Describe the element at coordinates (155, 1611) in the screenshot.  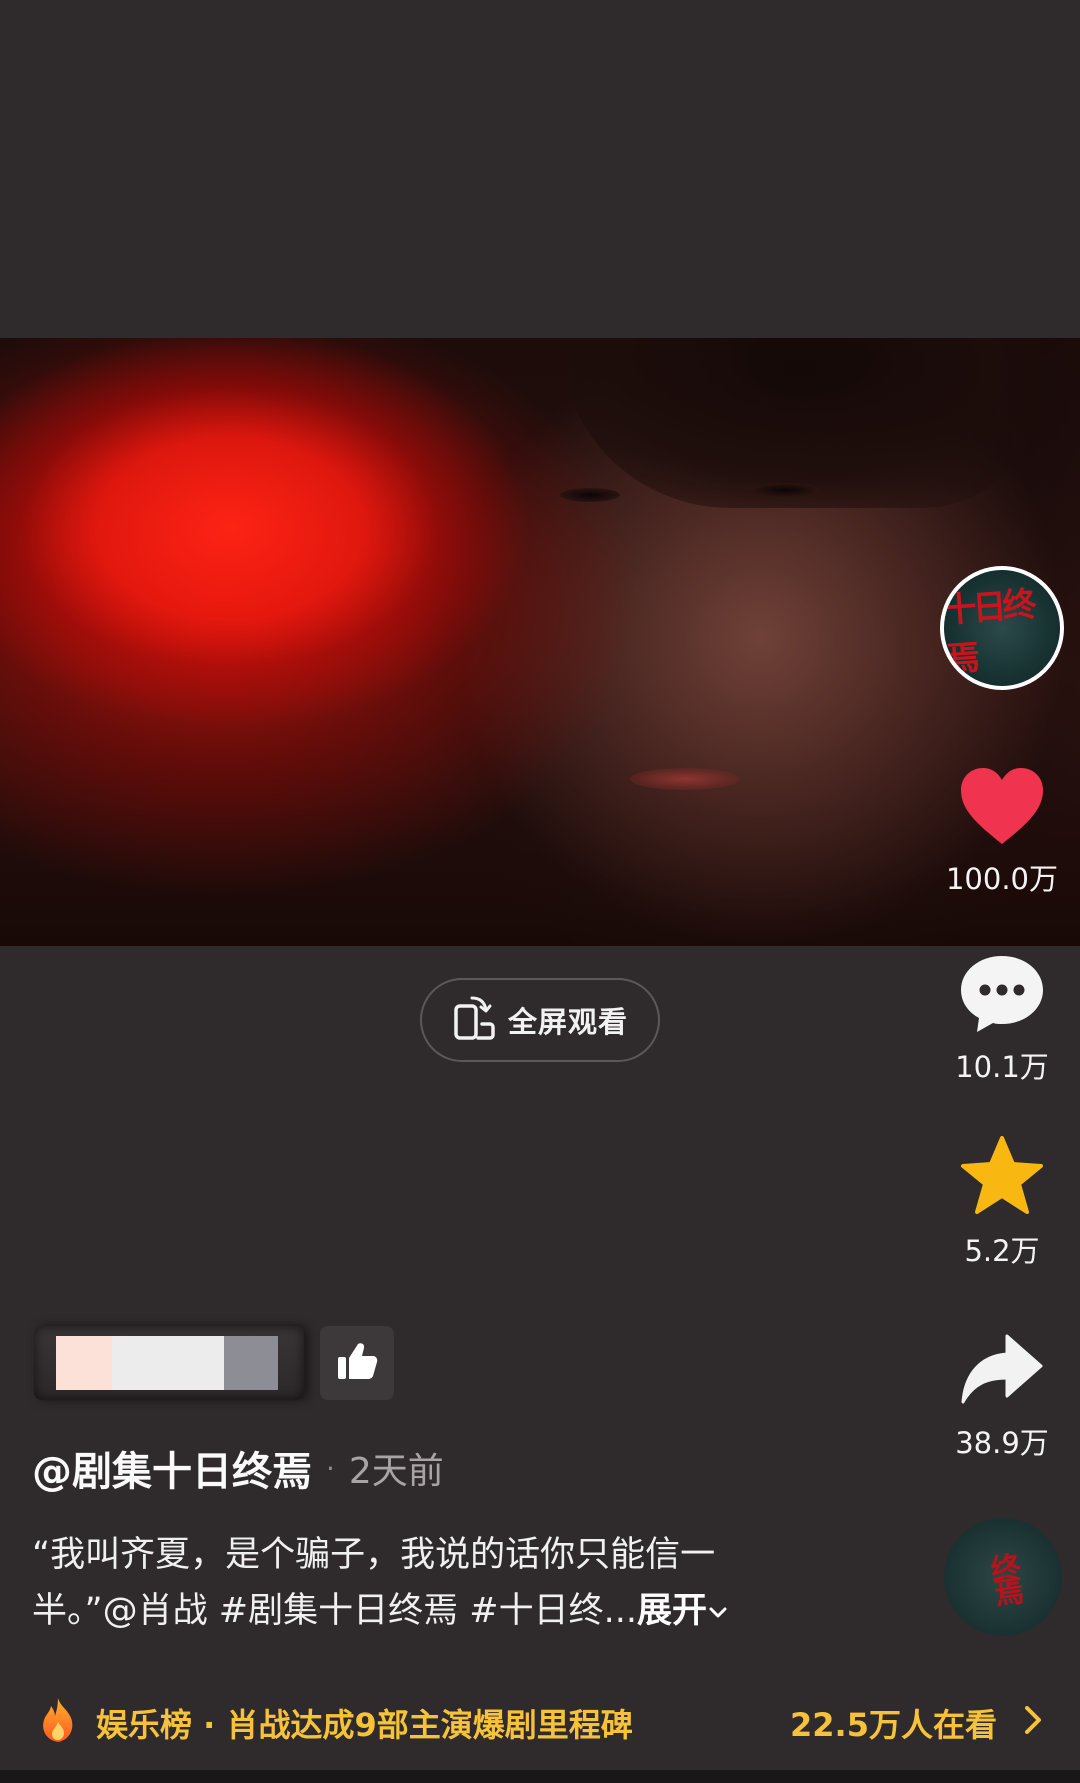
I see `mention-link: @肖战` at that location.